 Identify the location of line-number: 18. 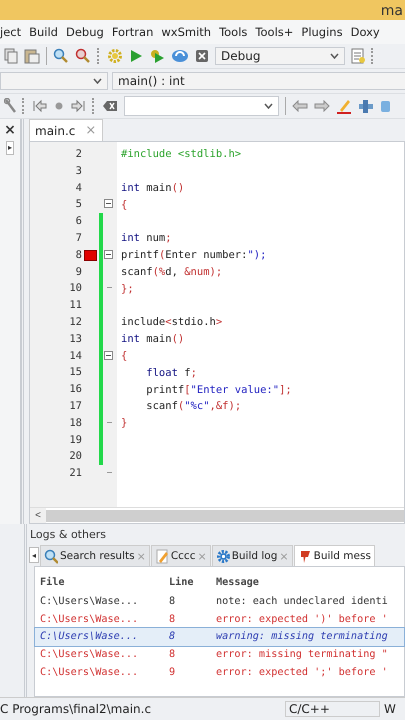
(75, 423).